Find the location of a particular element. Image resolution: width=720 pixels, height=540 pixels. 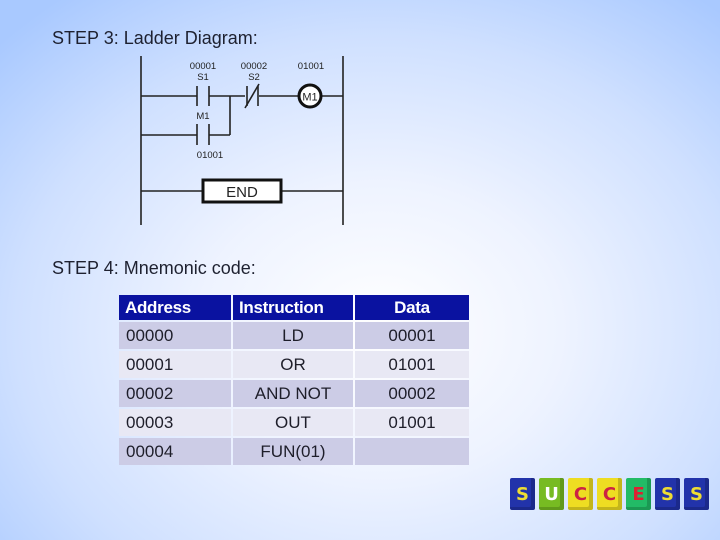

coil-label: M1 is located at coordinates (309, 98).